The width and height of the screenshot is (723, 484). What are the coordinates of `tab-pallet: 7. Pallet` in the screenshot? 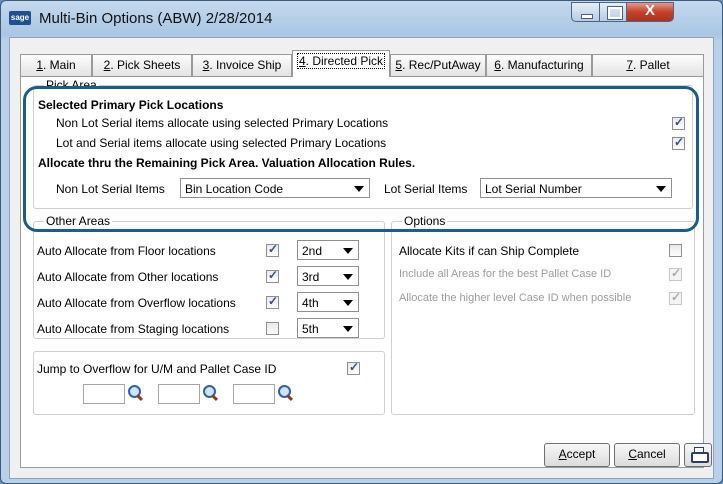 It's located at (648, 65).